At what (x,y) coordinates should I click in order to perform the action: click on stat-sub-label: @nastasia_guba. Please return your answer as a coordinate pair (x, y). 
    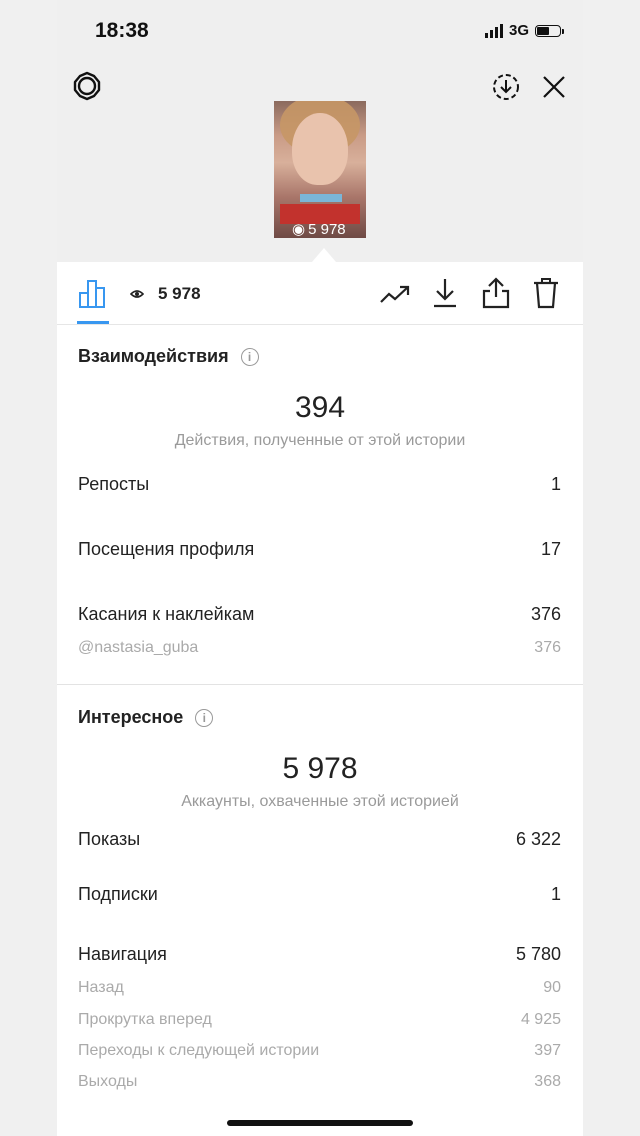
    Looking at the image, I should click on (138, 647).